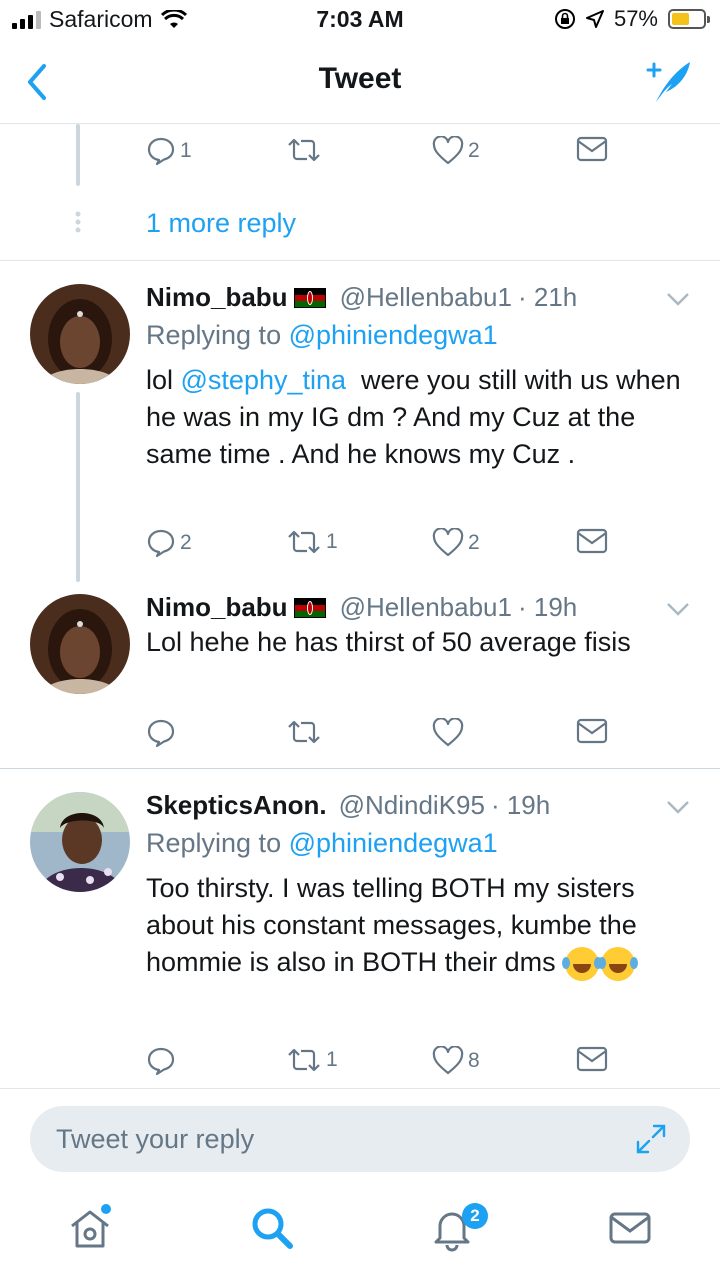  What do you see at coordinates (163, 380) in the screenshot?
I see `tweet-text-lead: lol` at bounding box center [163, 380].